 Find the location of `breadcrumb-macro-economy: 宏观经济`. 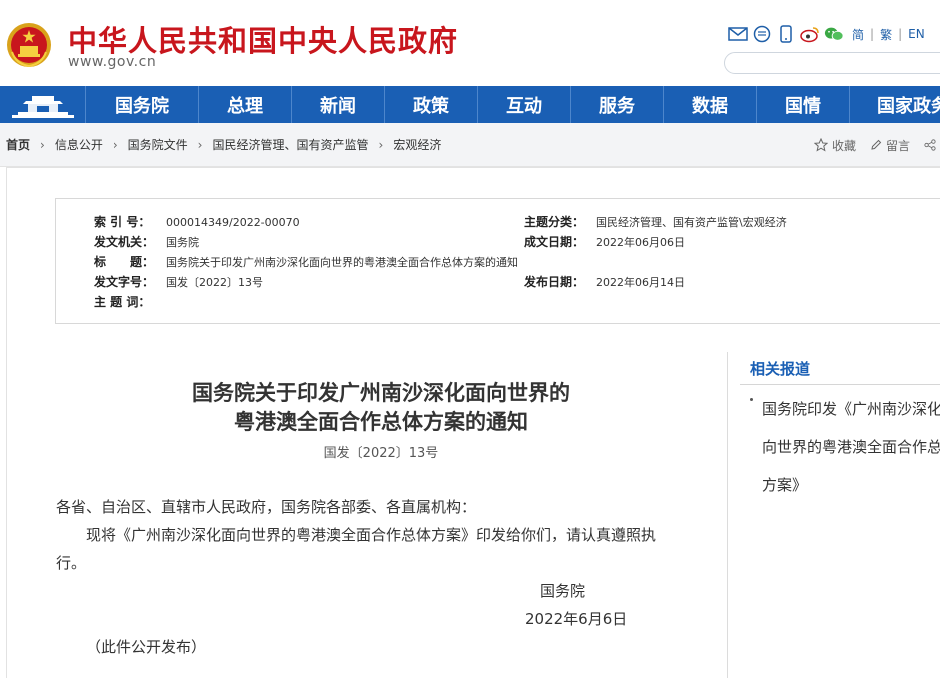

breadcrumb-macro-economy: 宏观经济 is located at coordinates (417, 144).